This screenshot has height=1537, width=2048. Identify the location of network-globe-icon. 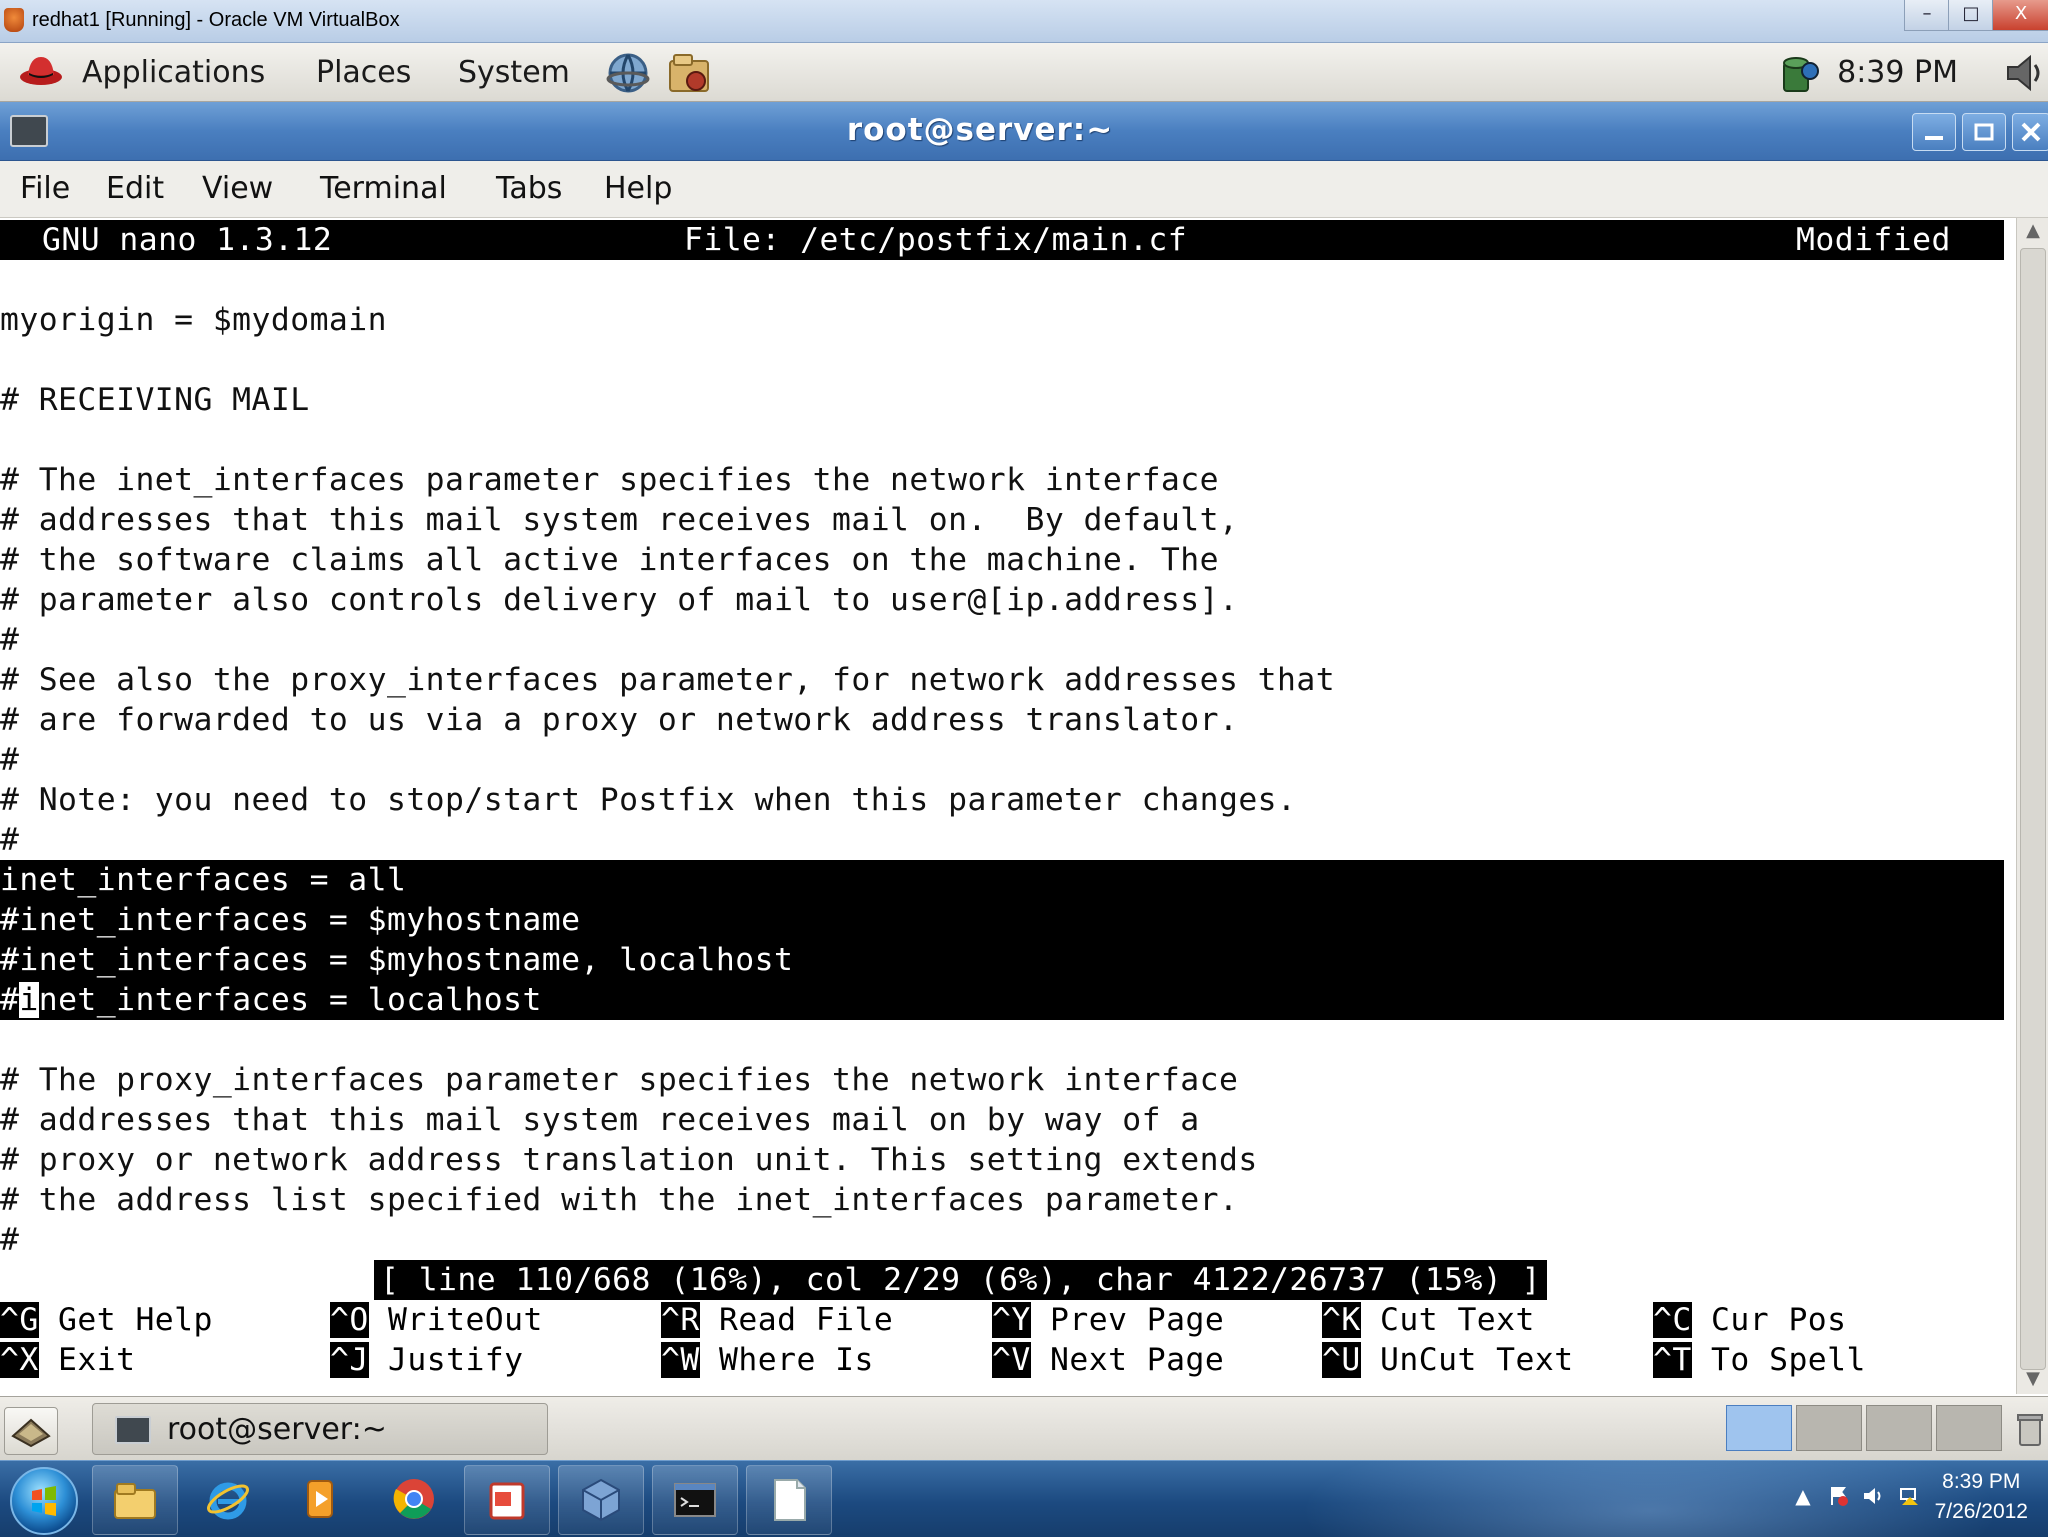
(628, 73).